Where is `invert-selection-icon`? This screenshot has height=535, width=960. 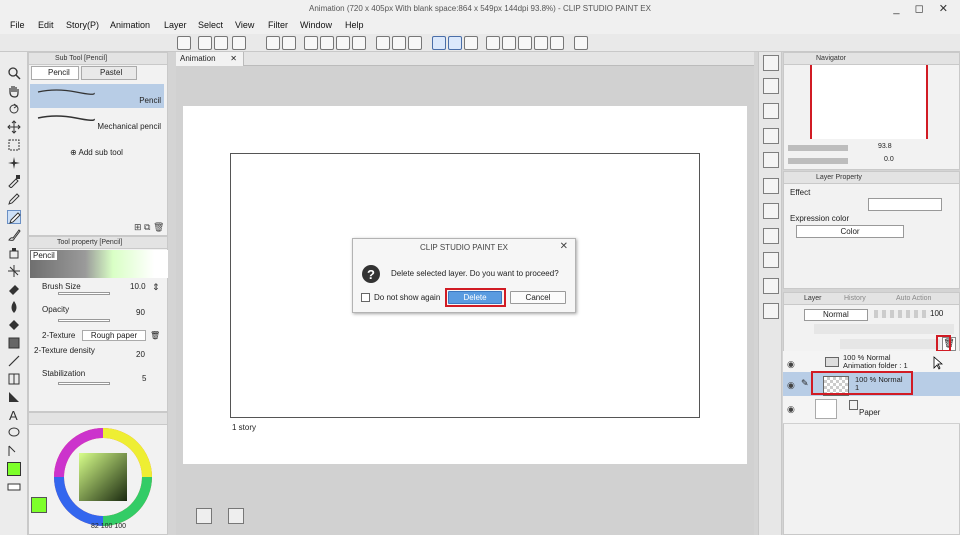 invert-selection-icon is located at coordinates (399, 43).